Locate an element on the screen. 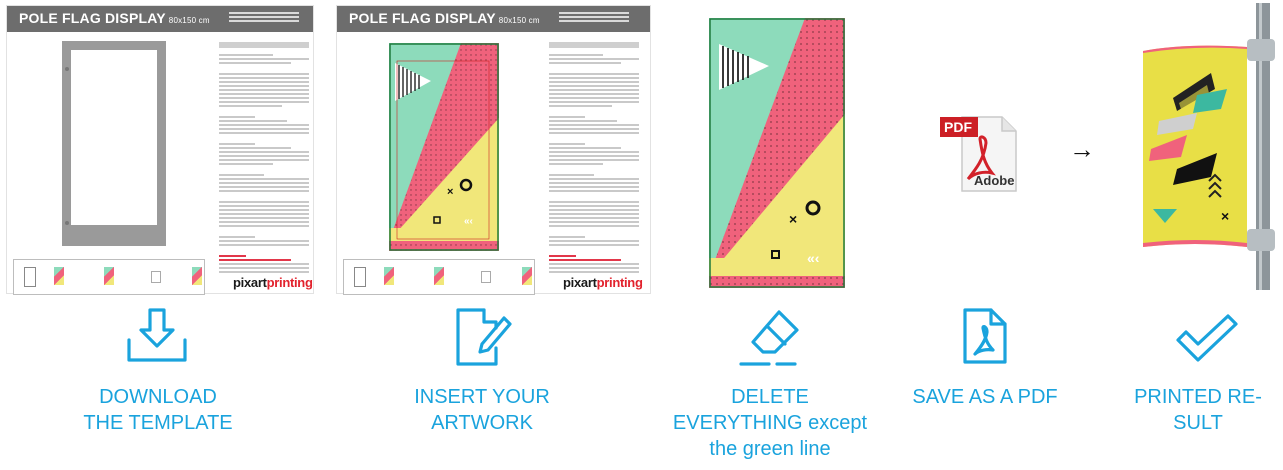 The image size is (1283, 470). step-label-save: SAVE AS A PDF is located at coordinates (985, 397).